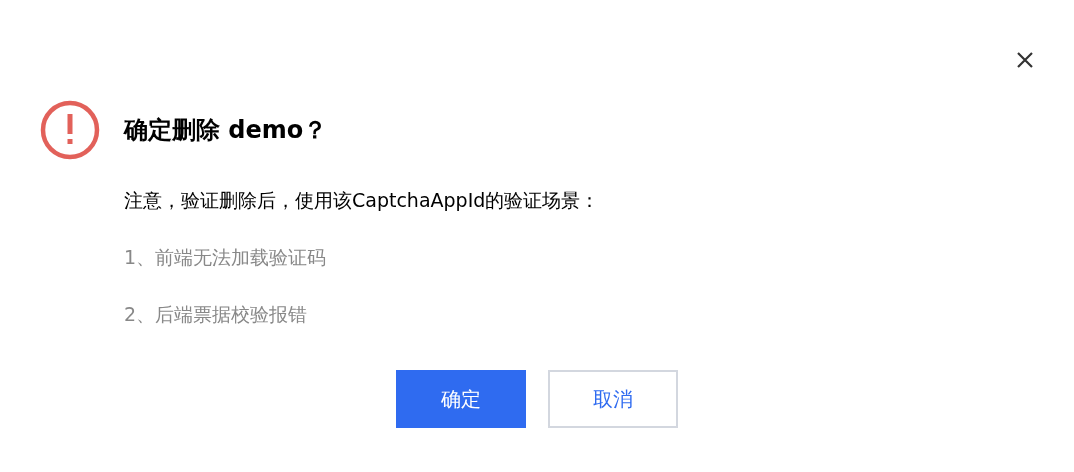 This screenshot has width=1074, height=472. What do you see at coordinates (613, 399) in the screenshot?
I see `cancel-button: 取消` at bounding box center [613, 399].